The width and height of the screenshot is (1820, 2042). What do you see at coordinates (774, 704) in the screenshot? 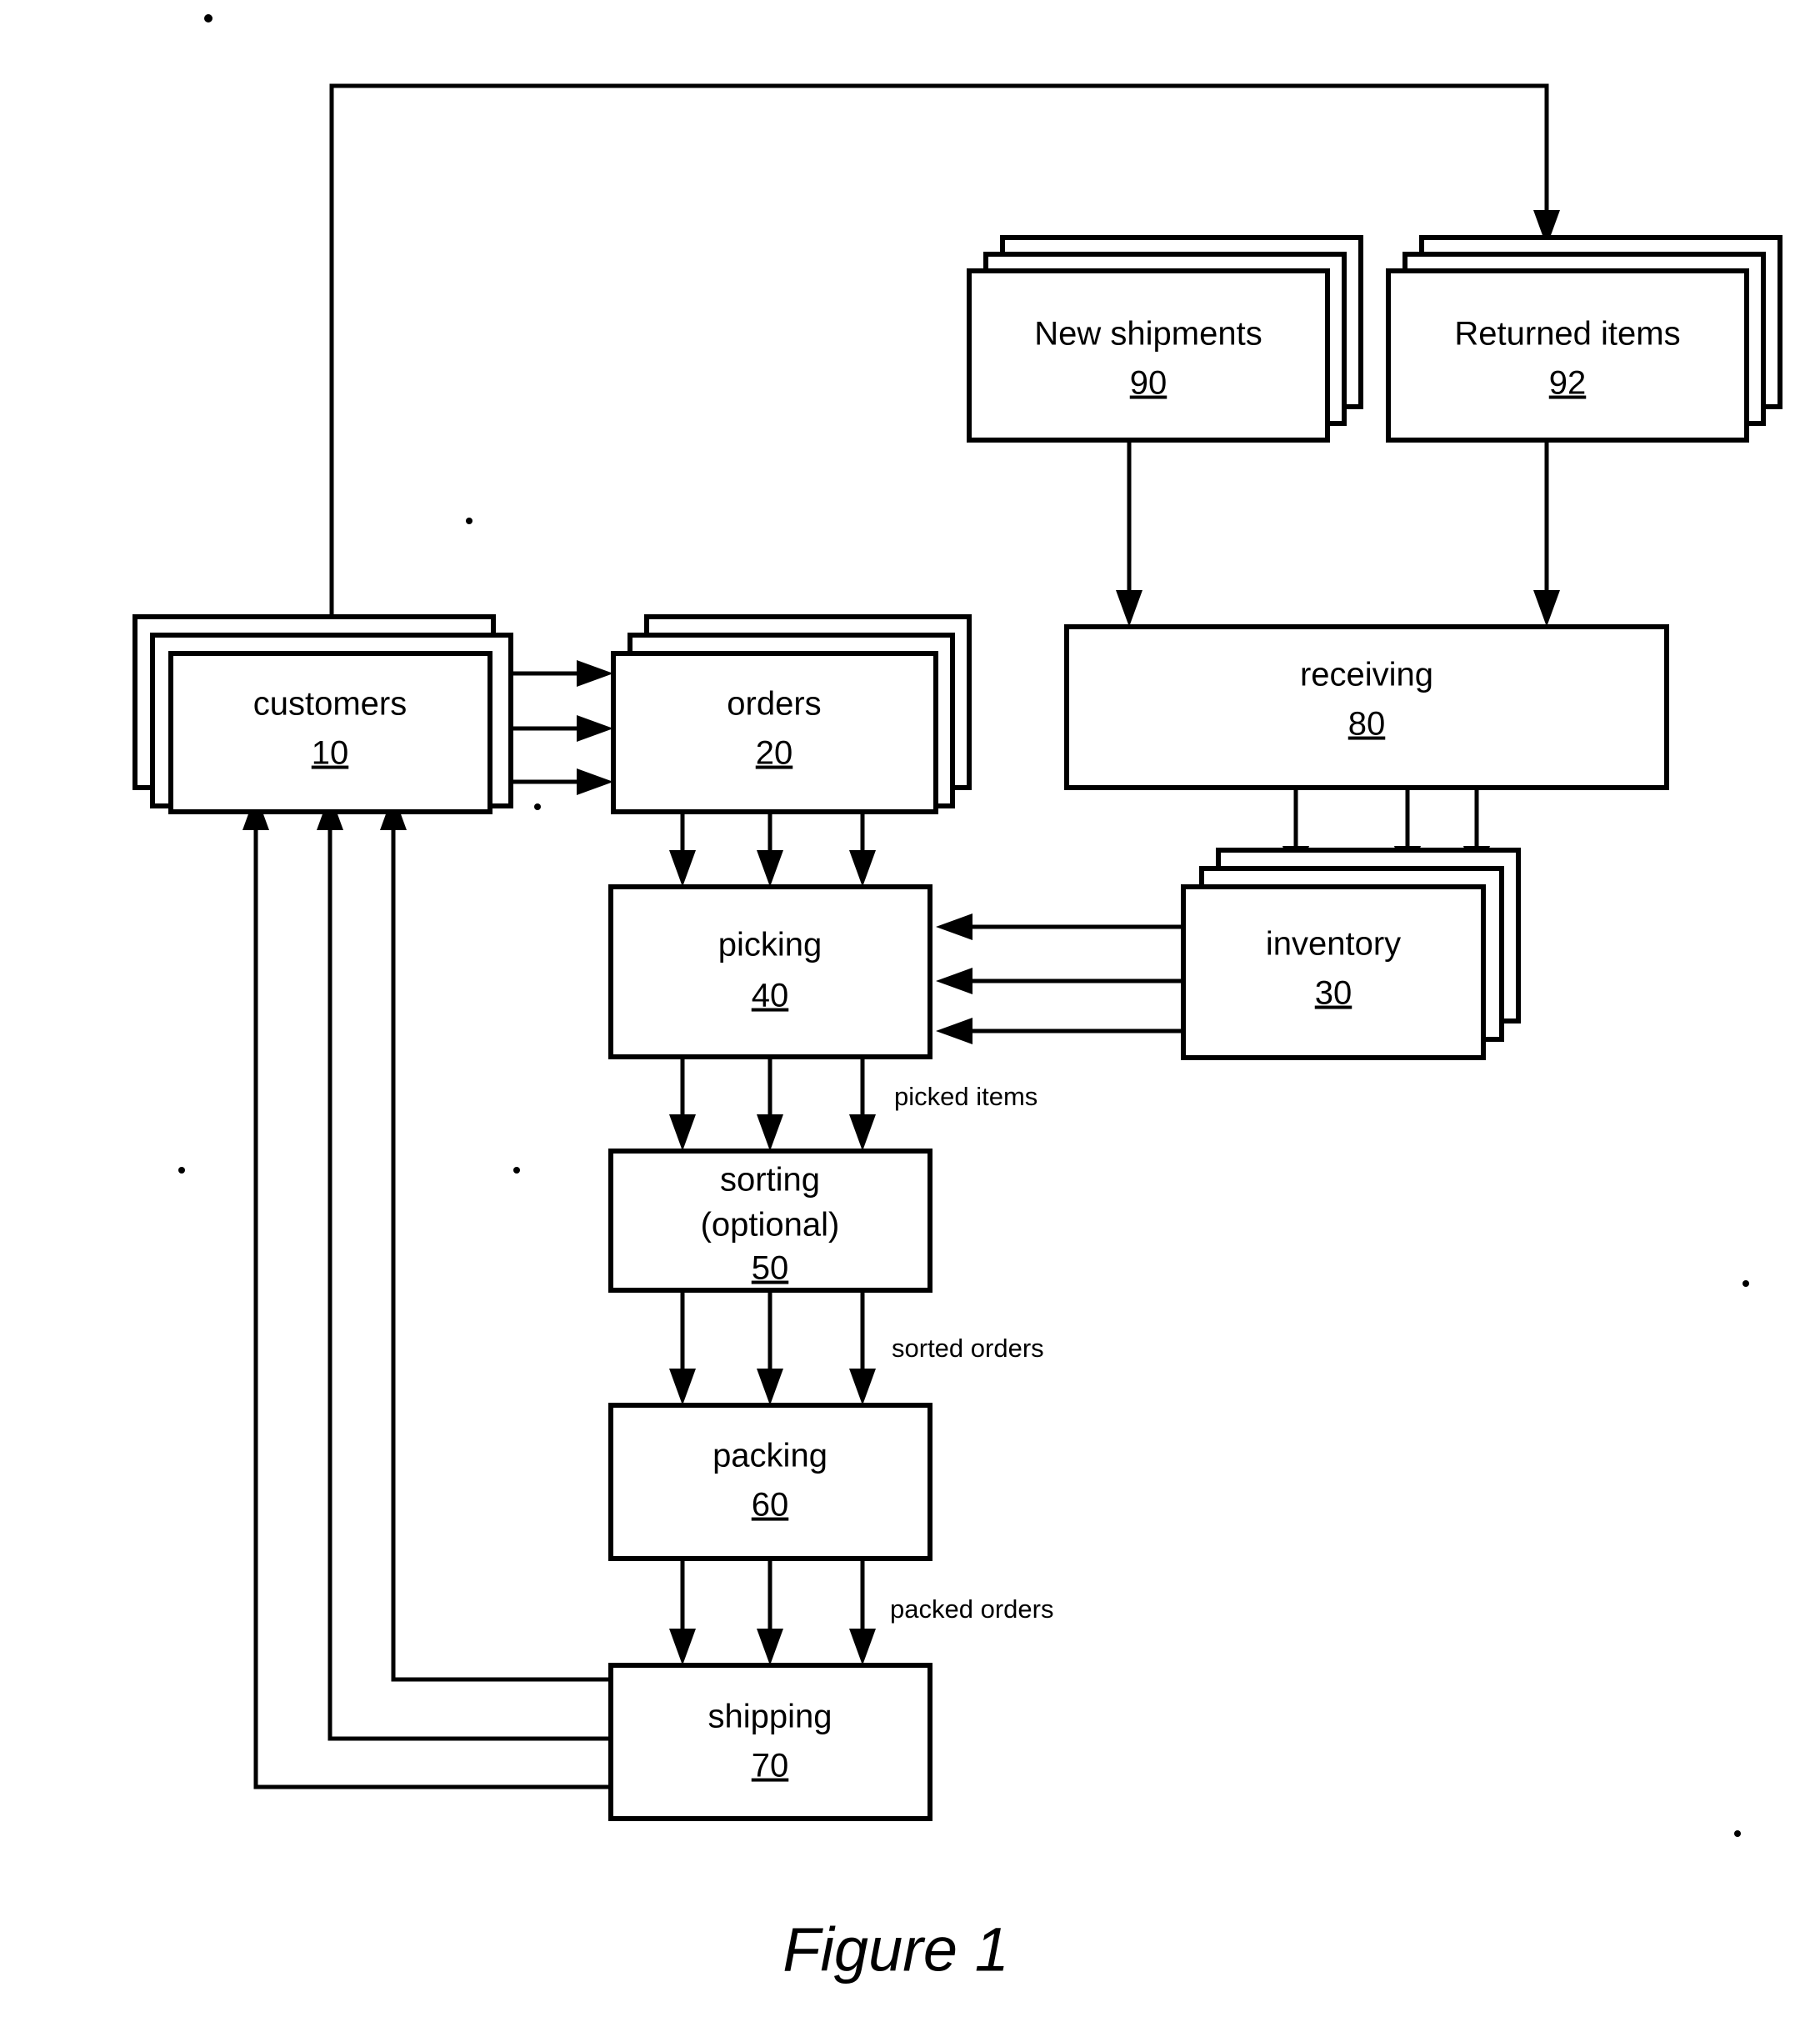
I see `orders-label: orders` at bounding box center [774, 704].